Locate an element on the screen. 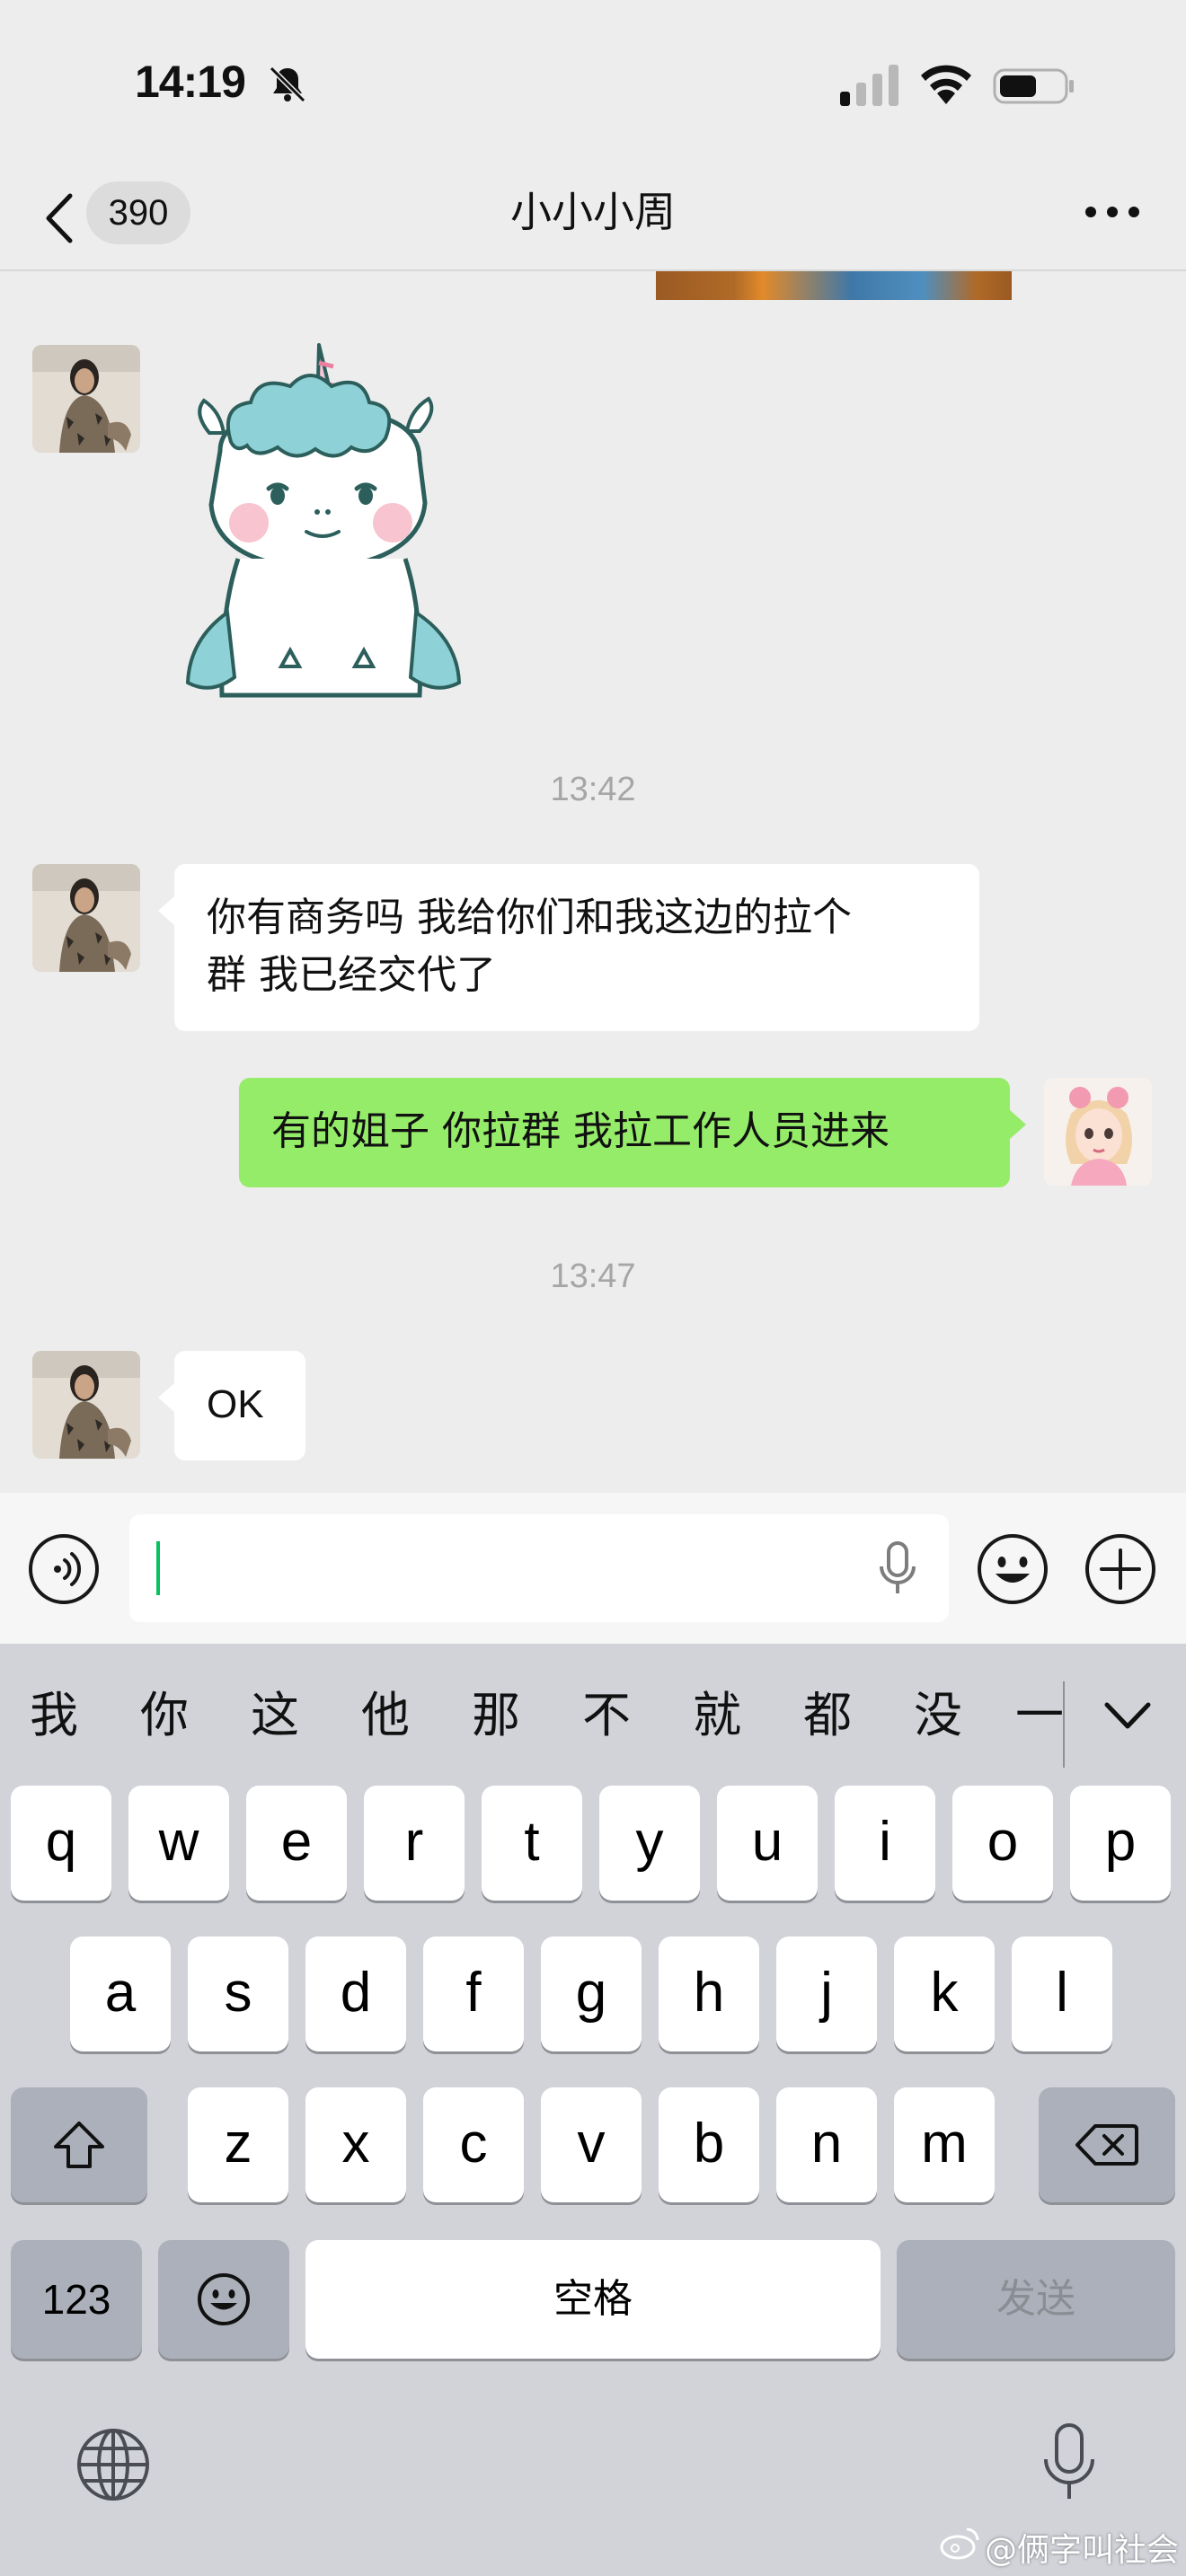 The width and height of the screenshot is (1186, 2576). key-o: o is located at coordinates (1002, 1843).